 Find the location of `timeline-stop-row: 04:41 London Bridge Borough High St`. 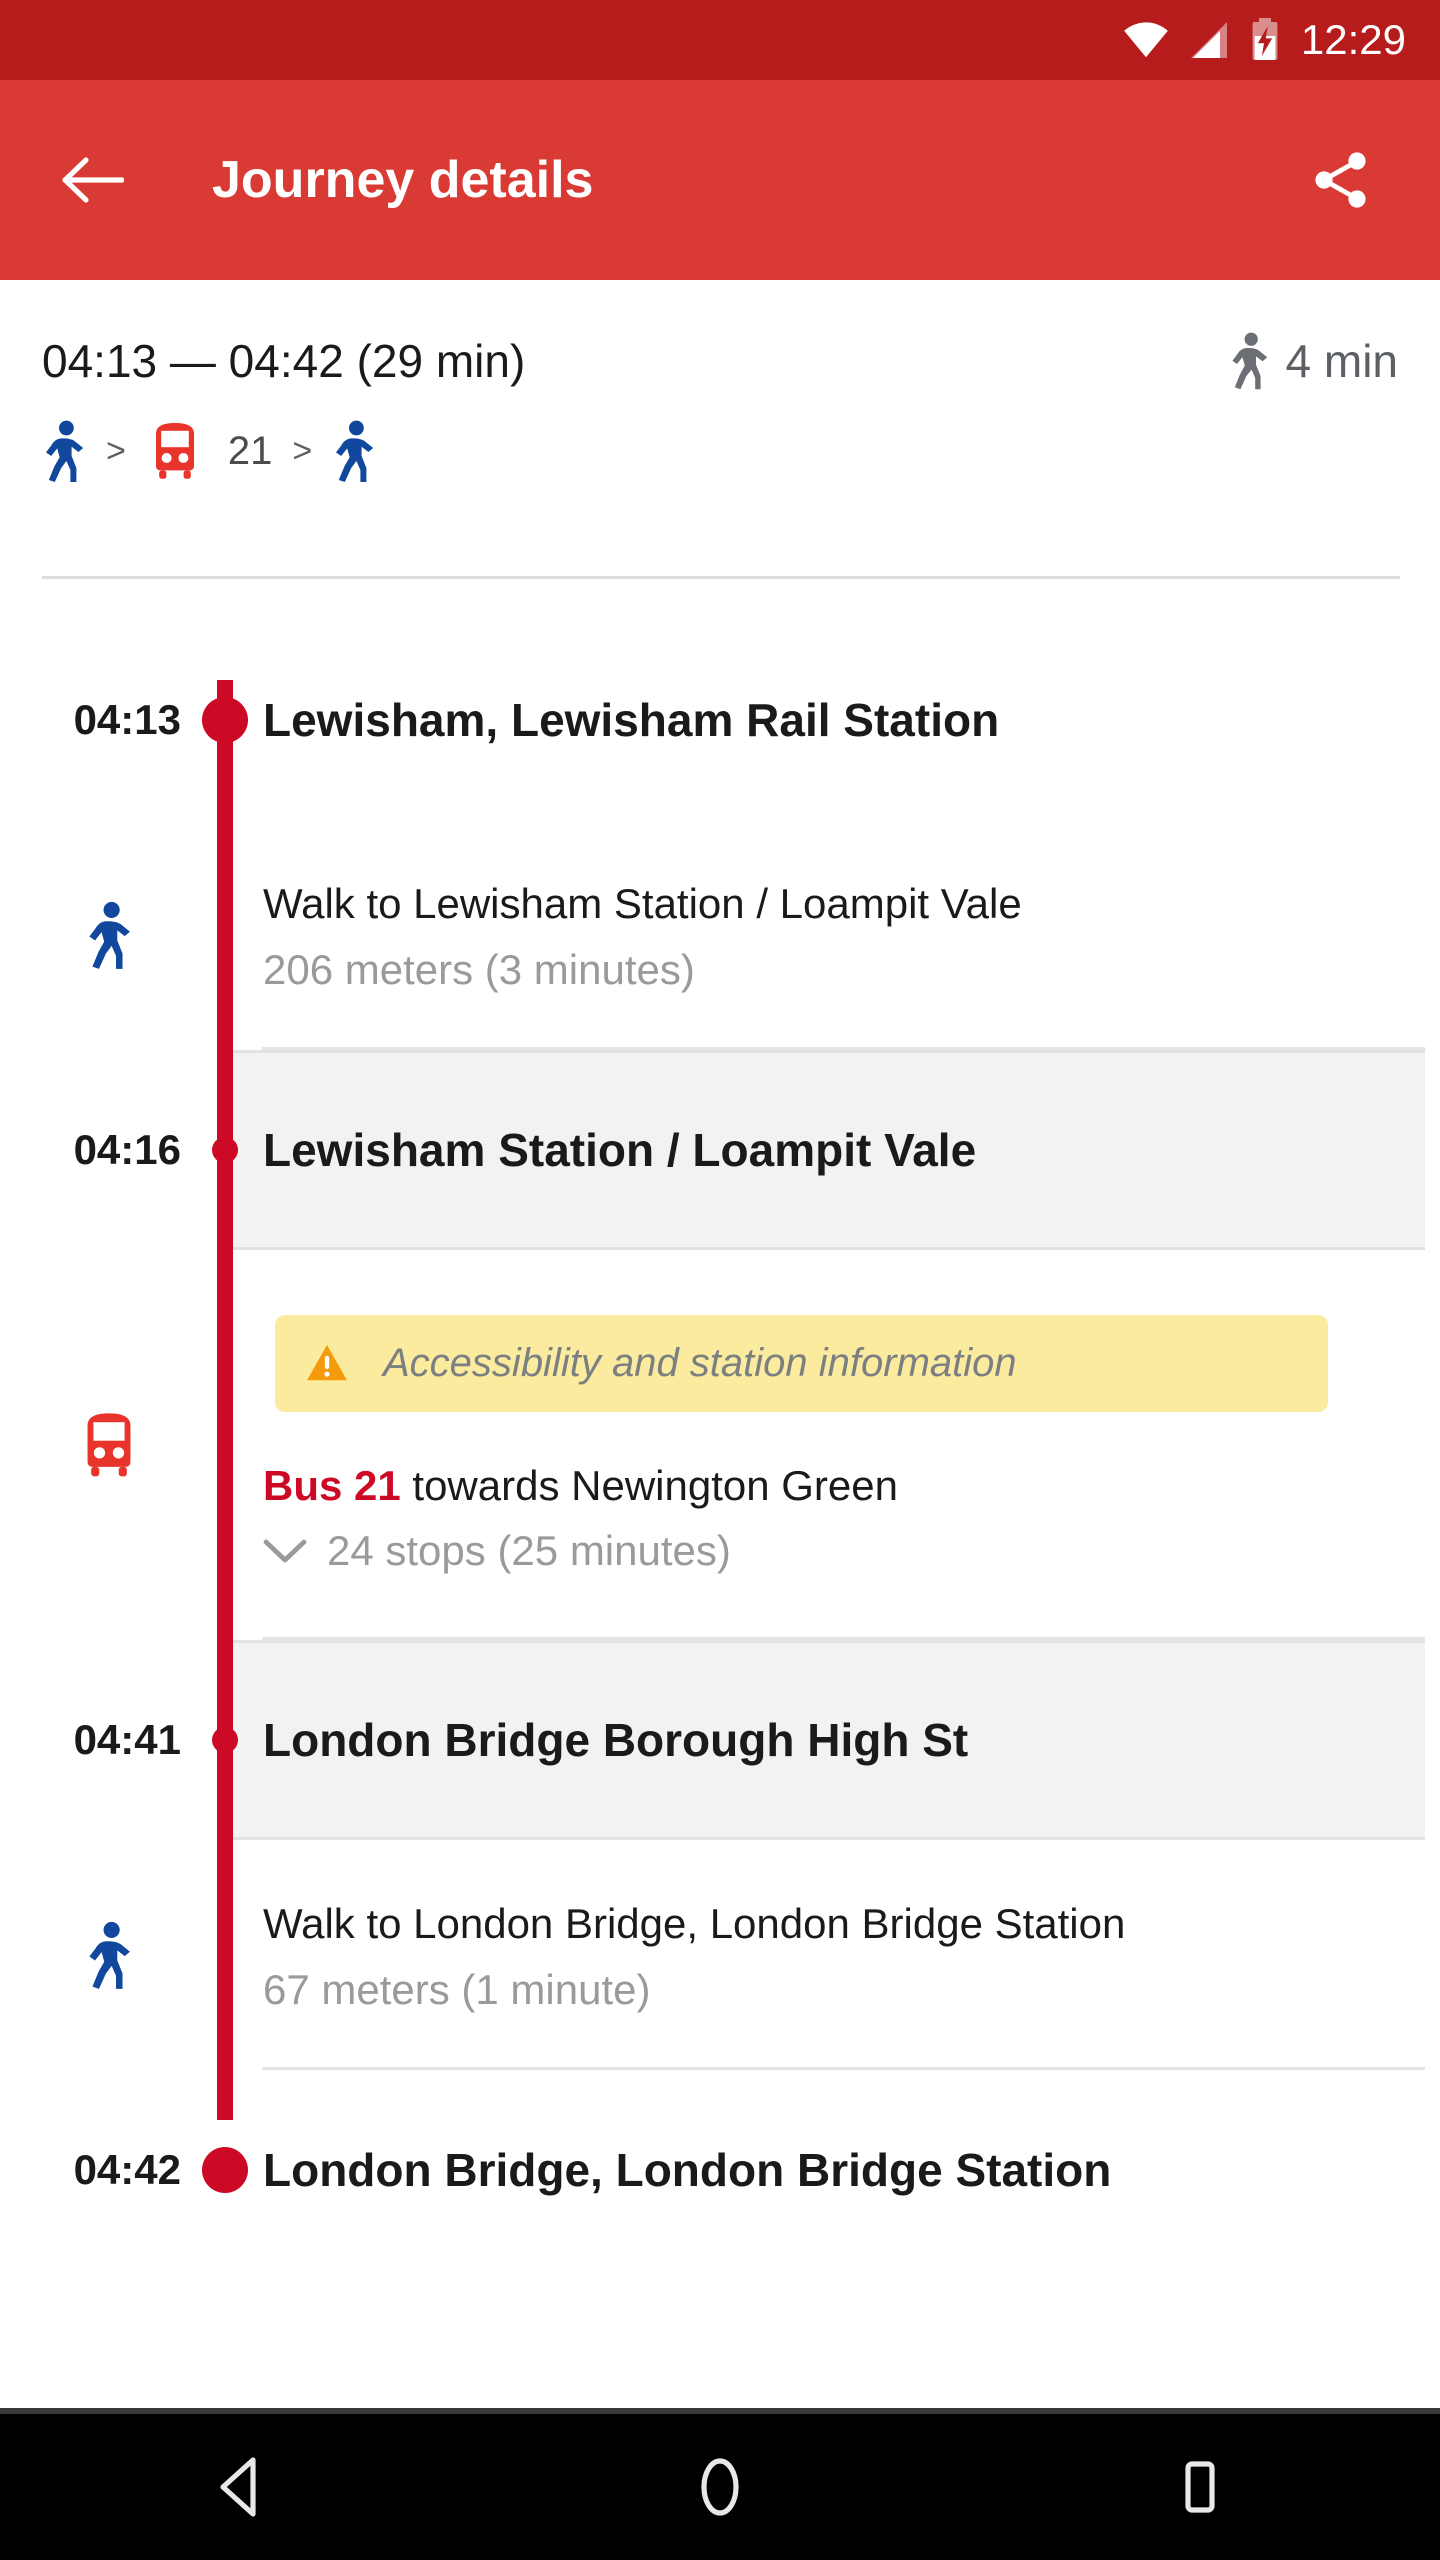

timeline-stop-row: 04:41 London Bridge Borough High St is located at coordinates (720, 1740).